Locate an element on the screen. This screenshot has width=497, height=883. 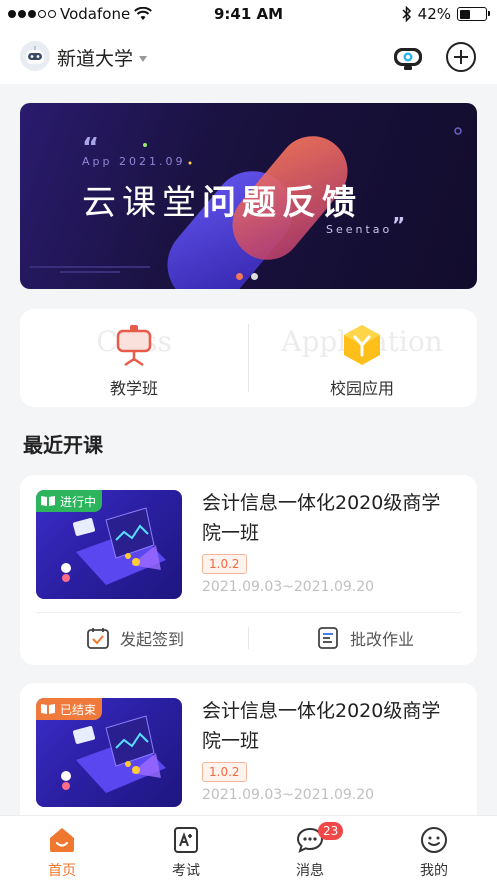
grade-homework-button: 批改作业 is located at coordinates (365, 638).